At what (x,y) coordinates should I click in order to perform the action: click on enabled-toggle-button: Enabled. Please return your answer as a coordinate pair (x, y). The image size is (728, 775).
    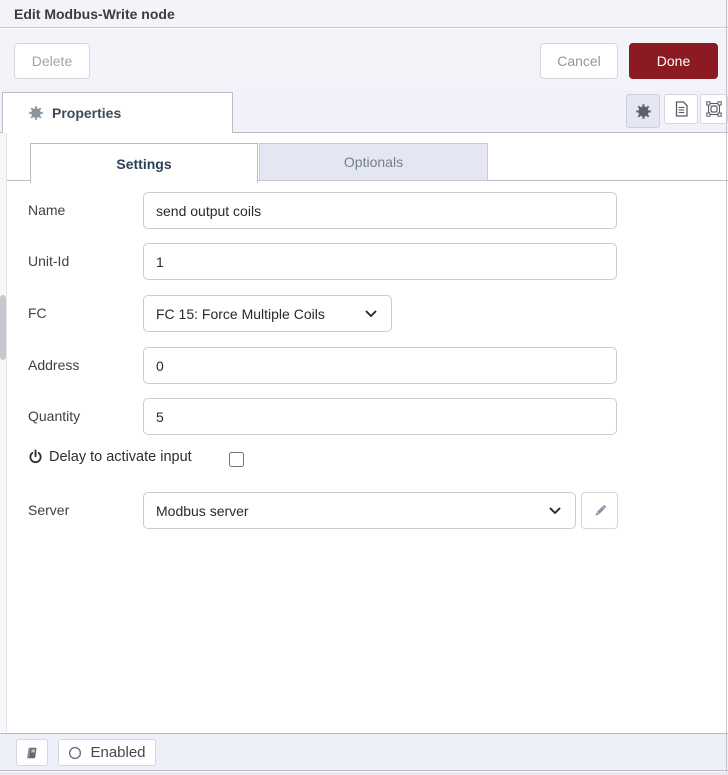
    Looking at the image, I should click on (107, 752).